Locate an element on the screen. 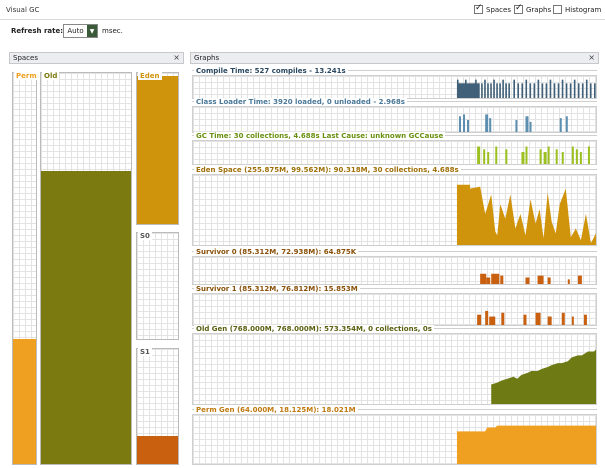 This screenshot has height=468, width=605. window-title: Visual GC is located at coordinates (23, 10).